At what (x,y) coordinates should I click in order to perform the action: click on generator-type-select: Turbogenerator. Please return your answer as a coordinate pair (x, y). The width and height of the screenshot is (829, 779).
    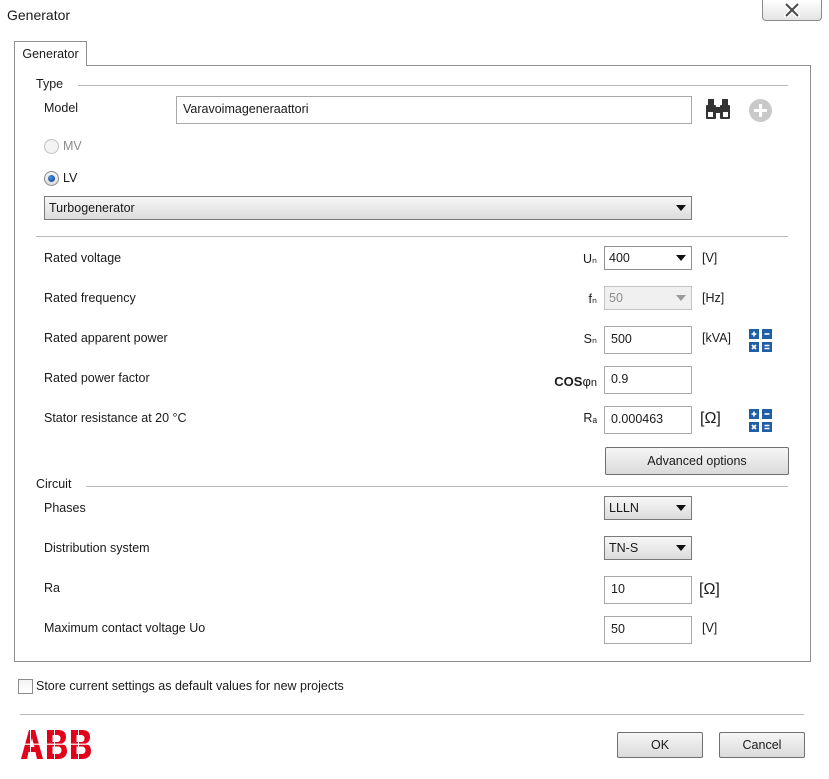
    Looking at the image, I should click on (368, 208).